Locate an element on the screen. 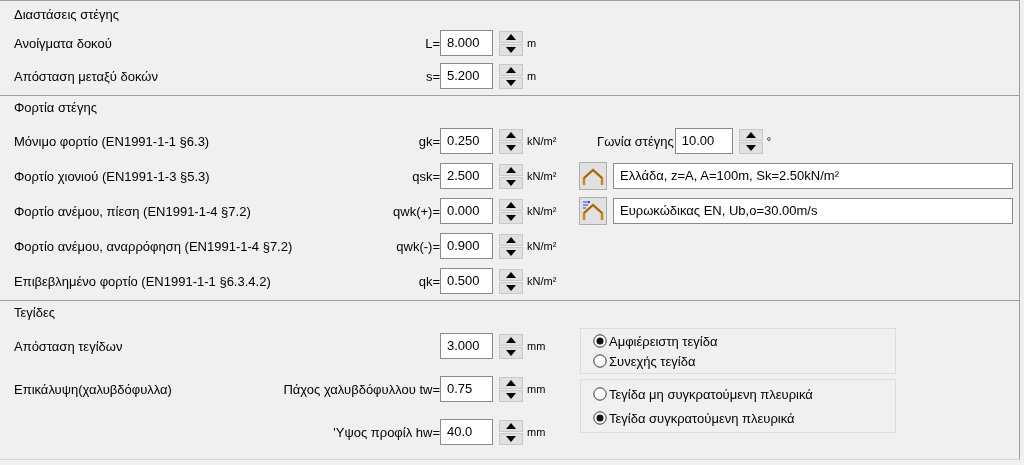 This screenshot has width=1024, height=465. symbol-label: gk= is located at coordinates (429, 141).